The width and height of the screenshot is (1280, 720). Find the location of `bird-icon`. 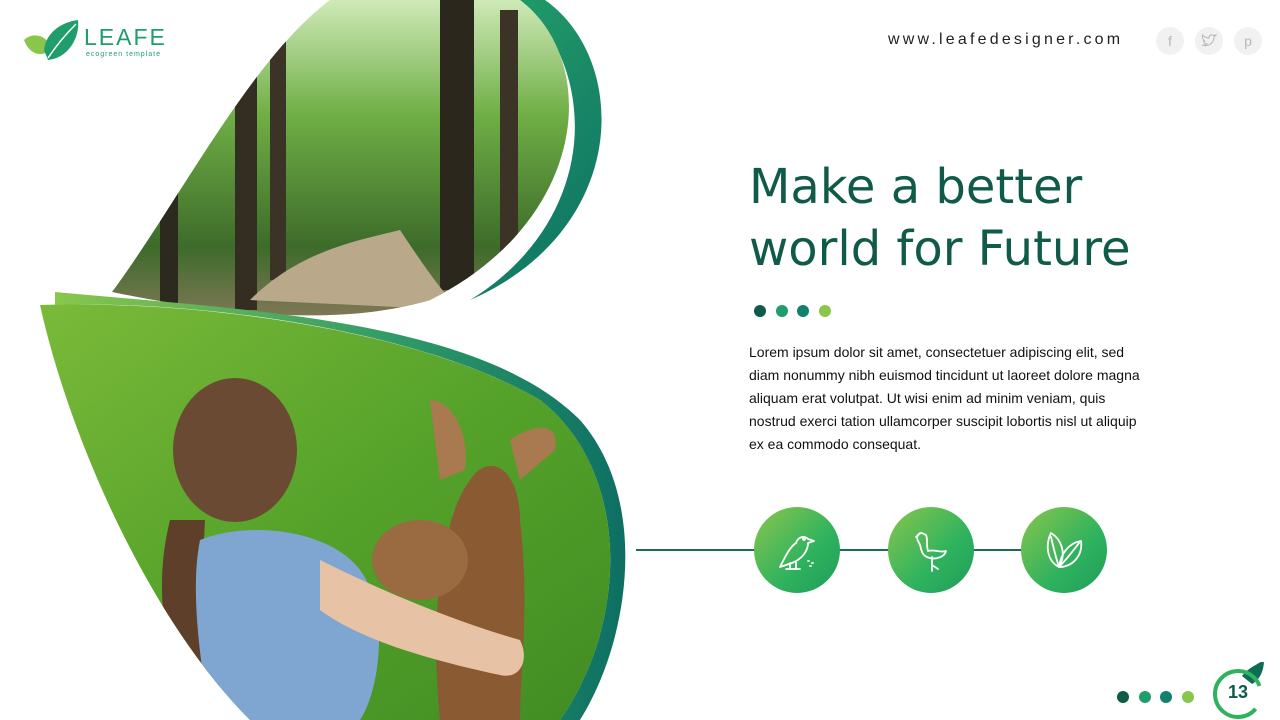

bird-icon is located at coordinates (797, 553).